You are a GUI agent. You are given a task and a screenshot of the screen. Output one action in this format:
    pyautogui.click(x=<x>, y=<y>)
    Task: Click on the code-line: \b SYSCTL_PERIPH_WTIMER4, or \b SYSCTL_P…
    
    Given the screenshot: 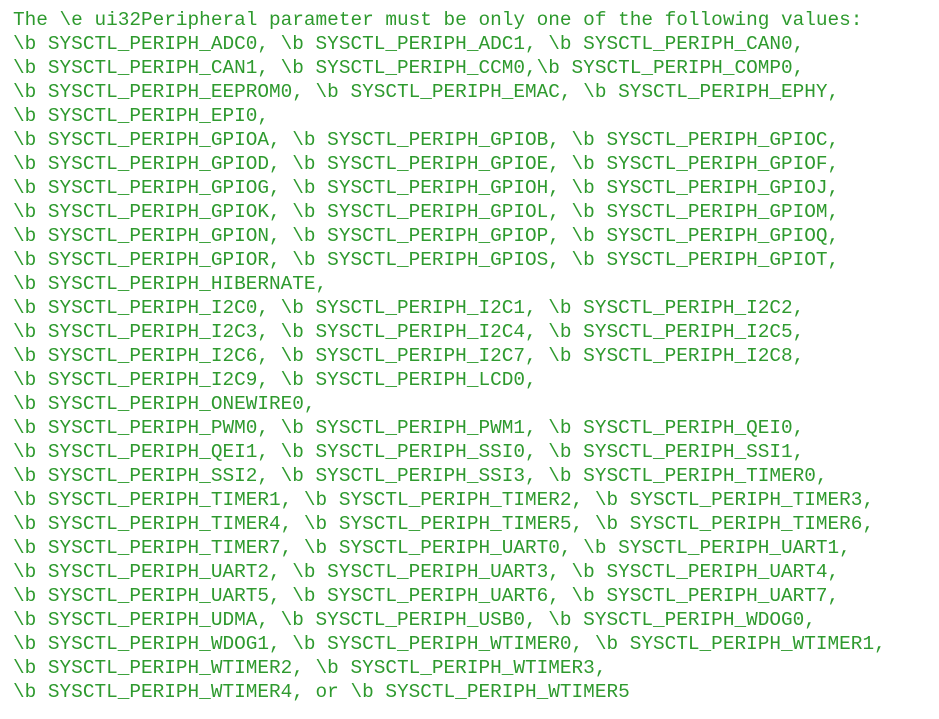 What is the action you would take?
    pyautogui.click(x=321, y=692)
    